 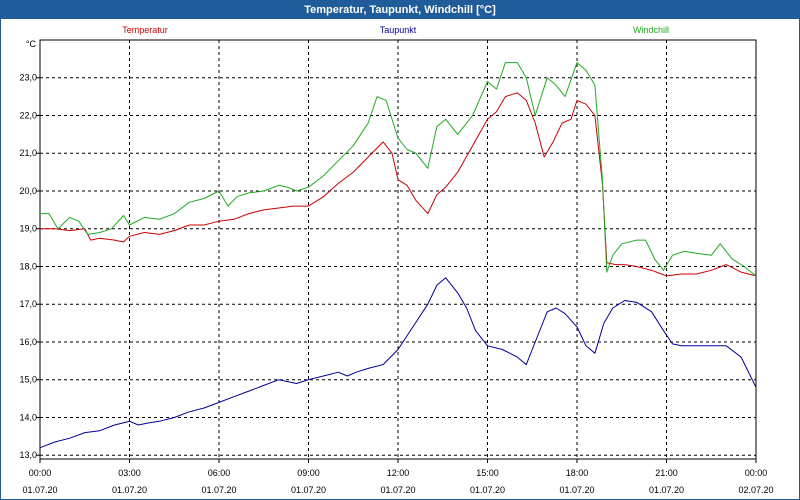 What do you see at coordinates (308, 473) in the screenshot?
I see `x-tick-time-label: 09:00` at bounding box center [308, 473].